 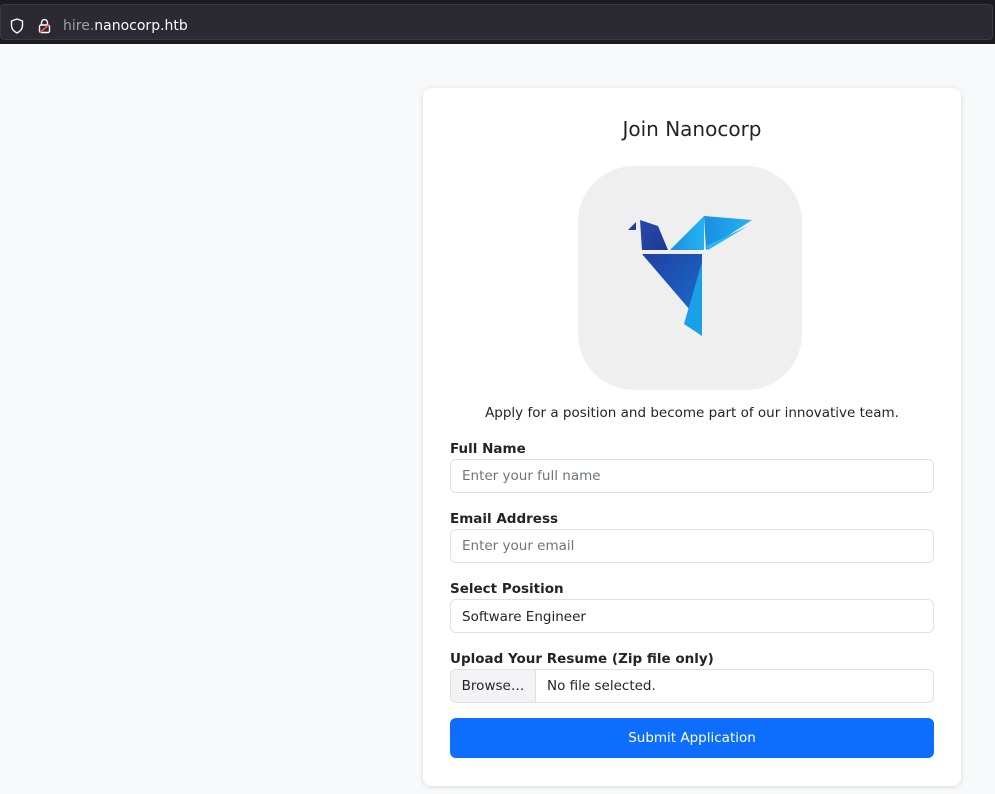 What do you see at coordinates (601, 686) in the screenshot?
I see `file-status: No file selected.` at bounding box center [601, 686].